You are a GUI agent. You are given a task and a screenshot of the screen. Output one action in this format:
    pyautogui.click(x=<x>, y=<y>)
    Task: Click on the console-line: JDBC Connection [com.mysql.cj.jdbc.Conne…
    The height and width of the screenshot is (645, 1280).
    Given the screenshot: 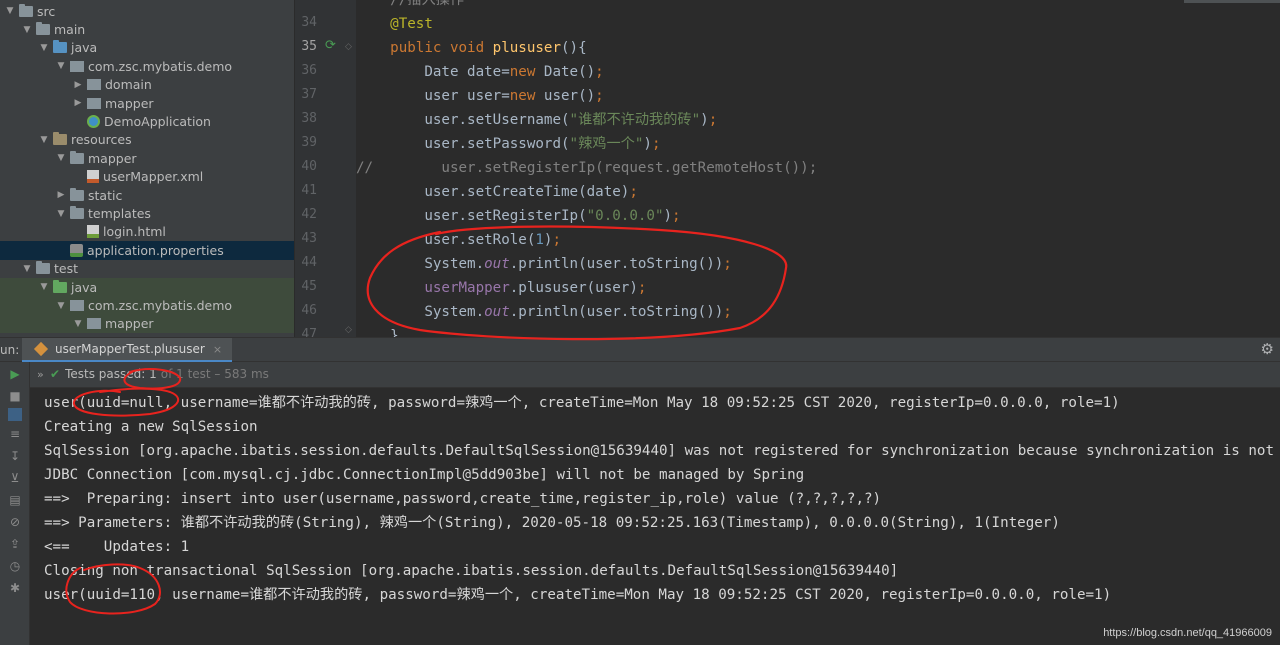 What is the action you would take?
    pyautogui.click(x=424, y=475)
    